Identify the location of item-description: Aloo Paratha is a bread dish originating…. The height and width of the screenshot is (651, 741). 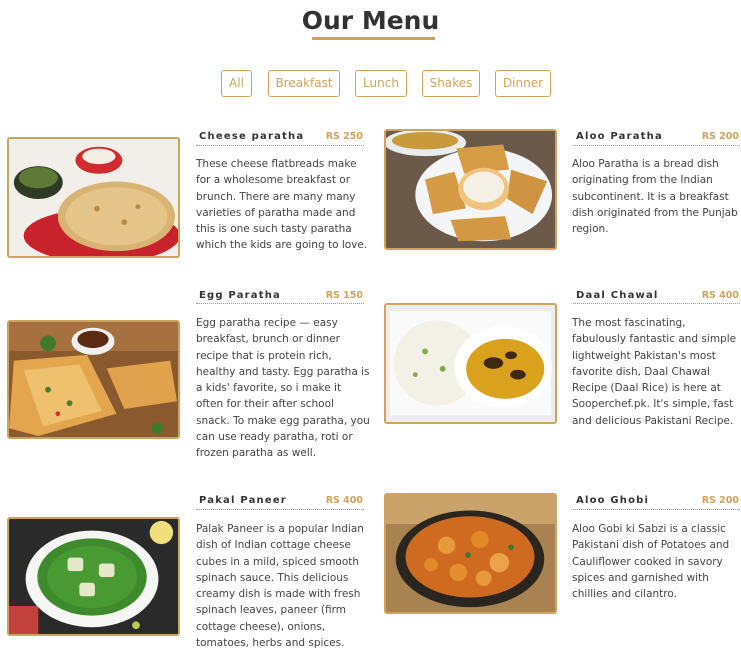
(655, 197).